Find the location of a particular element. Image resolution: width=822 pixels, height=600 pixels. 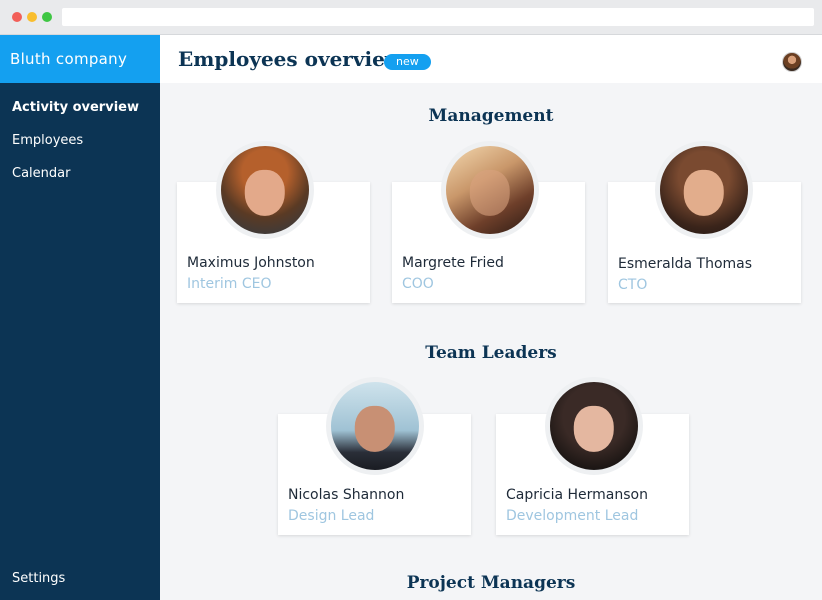

browser-chrome is located at coordinates (411, 17).